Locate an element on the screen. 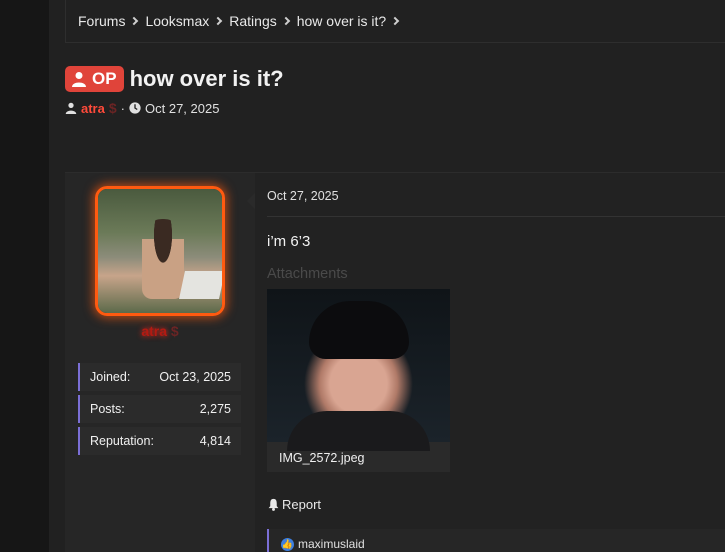 The width and height of the screenshot is (725, 552). stat-posts: Posts: 2,275 is located at coordinates (159, 409).